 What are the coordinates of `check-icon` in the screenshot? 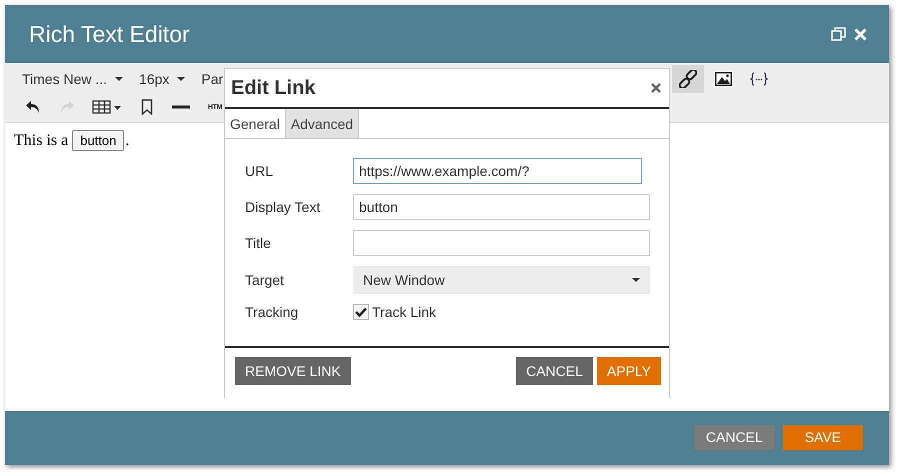 It's located at (361, 312).